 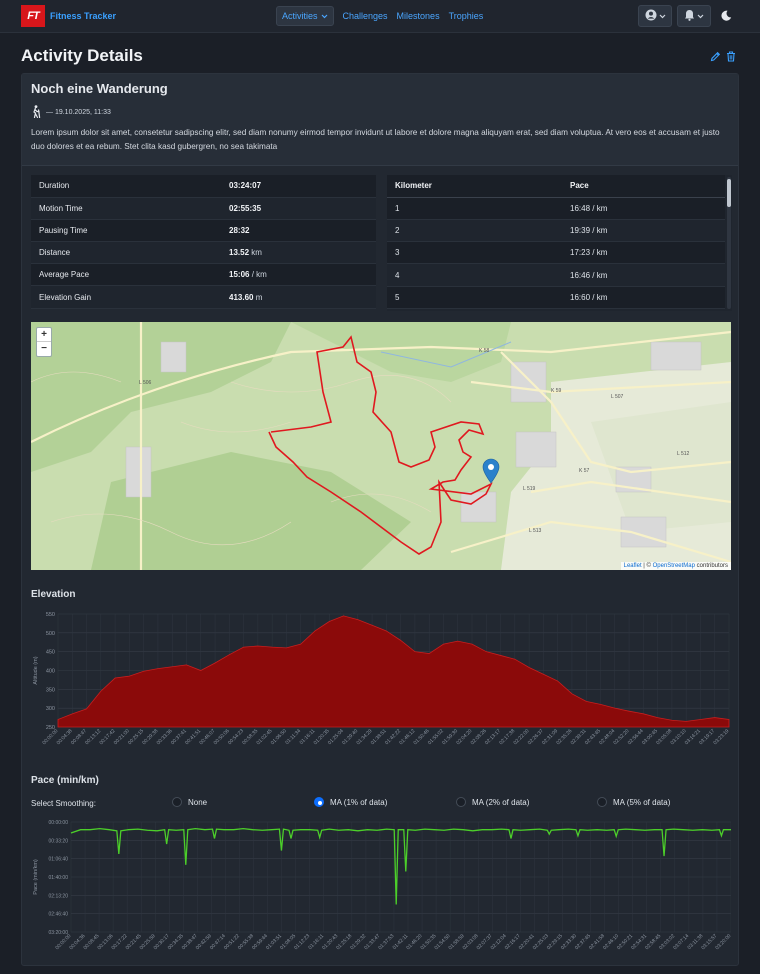 I want to click on map-road-label: K 58, so click(x=484, y=351).